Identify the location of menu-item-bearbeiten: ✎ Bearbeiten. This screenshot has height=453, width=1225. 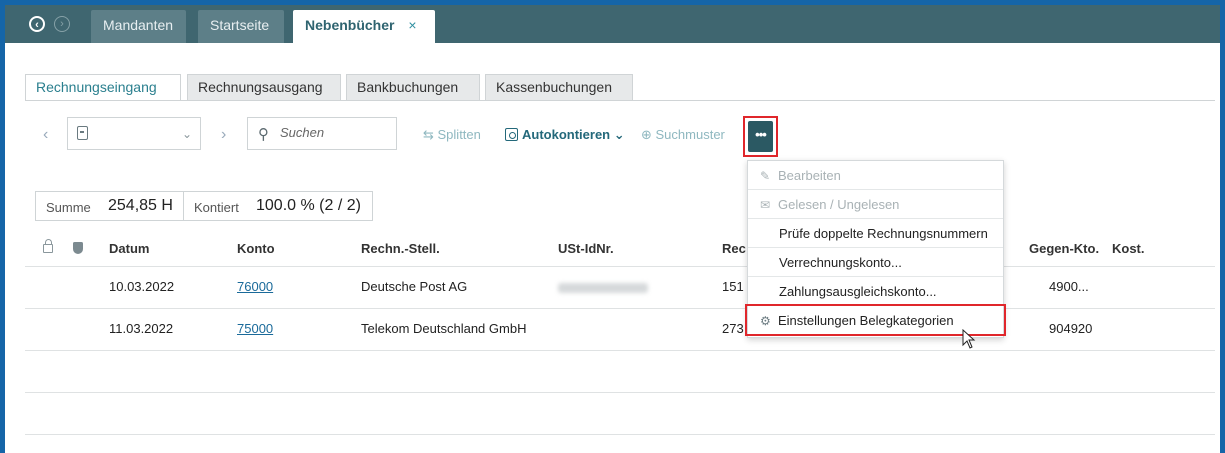
(875, 175).